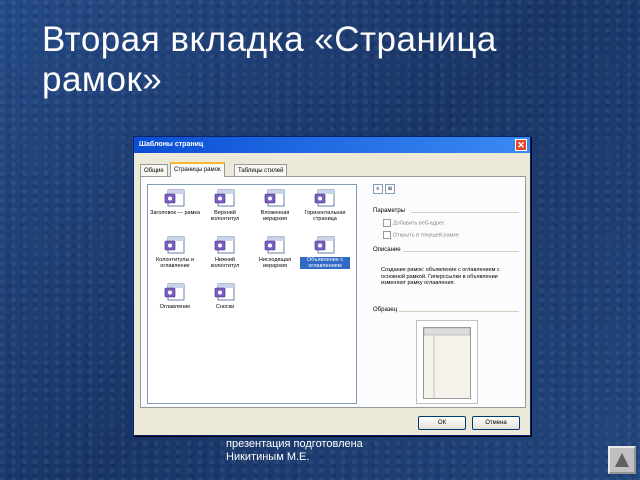  What do you see at coordinates (225, 216) in the screenshot?
I see `template-item-label: Верхний колонтитул` at bounding box center [225, 216].